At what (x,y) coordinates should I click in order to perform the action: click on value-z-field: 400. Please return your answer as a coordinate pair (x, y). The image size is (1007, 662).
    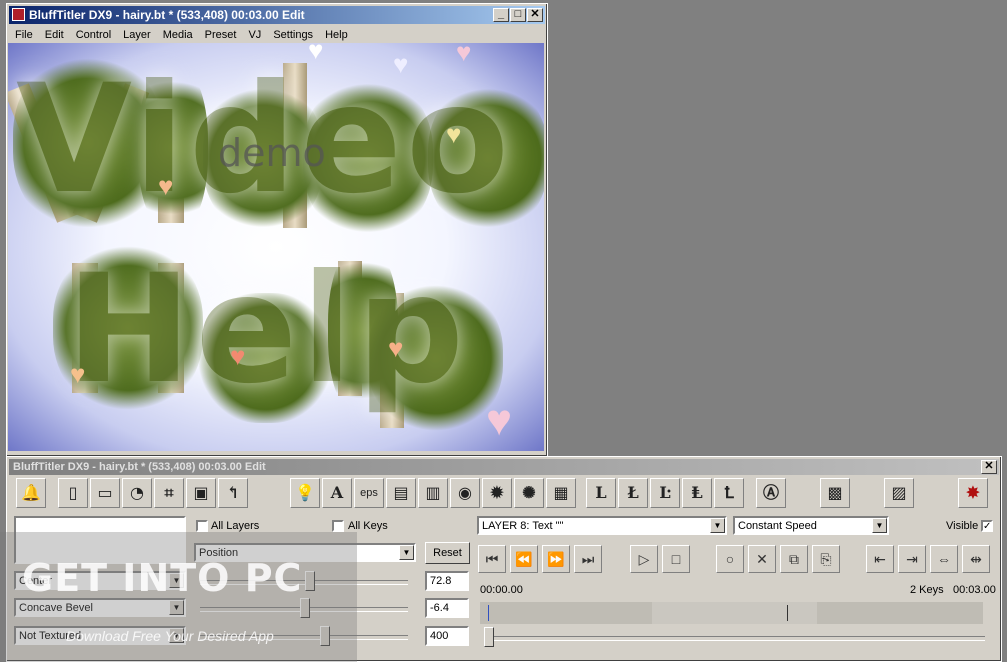
    Looking at the image, I should click on (447, 636).